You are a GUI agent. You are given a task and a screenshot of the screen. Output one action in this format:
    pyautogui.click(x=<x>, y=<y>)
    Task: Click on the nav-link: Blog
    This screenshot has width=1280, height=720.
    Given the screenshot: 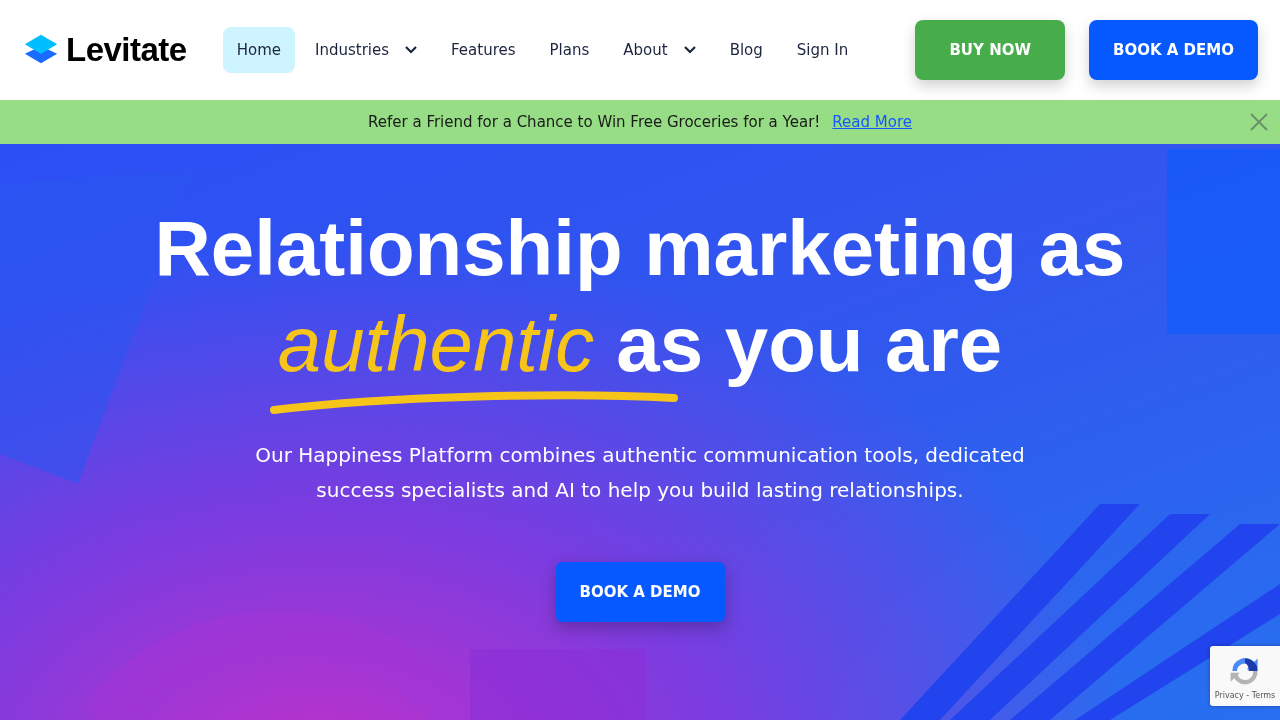 What is the action you would take?
    pyautogui.click(x=746, y=50)
    